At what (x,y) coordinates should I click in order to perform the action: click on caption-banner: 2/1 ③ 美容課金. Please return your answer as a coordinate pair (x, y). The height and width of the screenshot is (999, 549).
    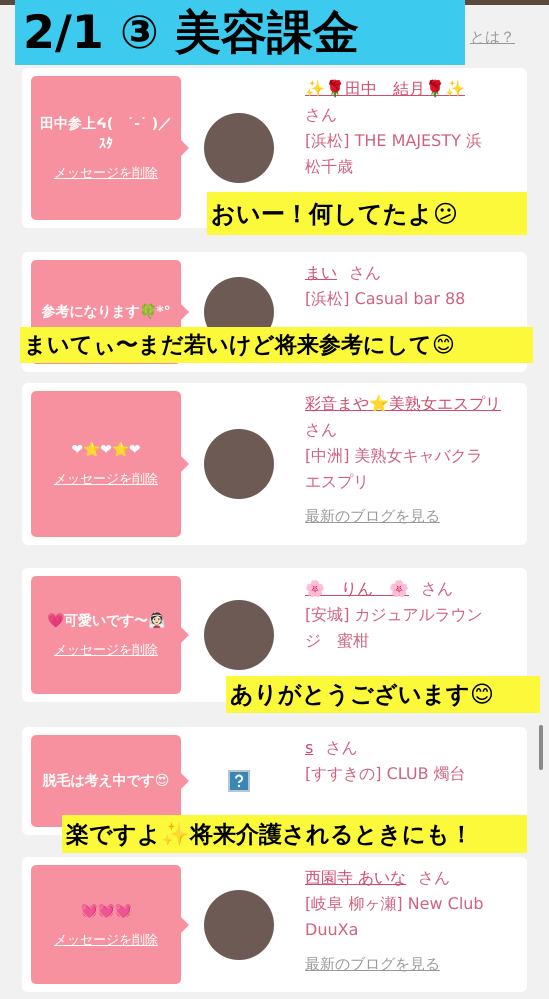
    Looking at the image, I should click on (240, 32).